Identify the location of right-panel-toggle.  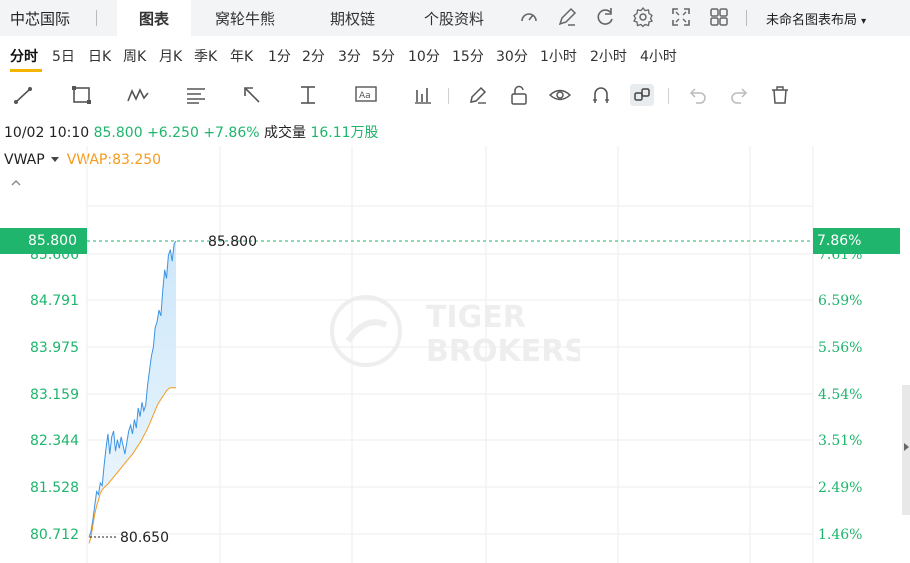
(906, 450).